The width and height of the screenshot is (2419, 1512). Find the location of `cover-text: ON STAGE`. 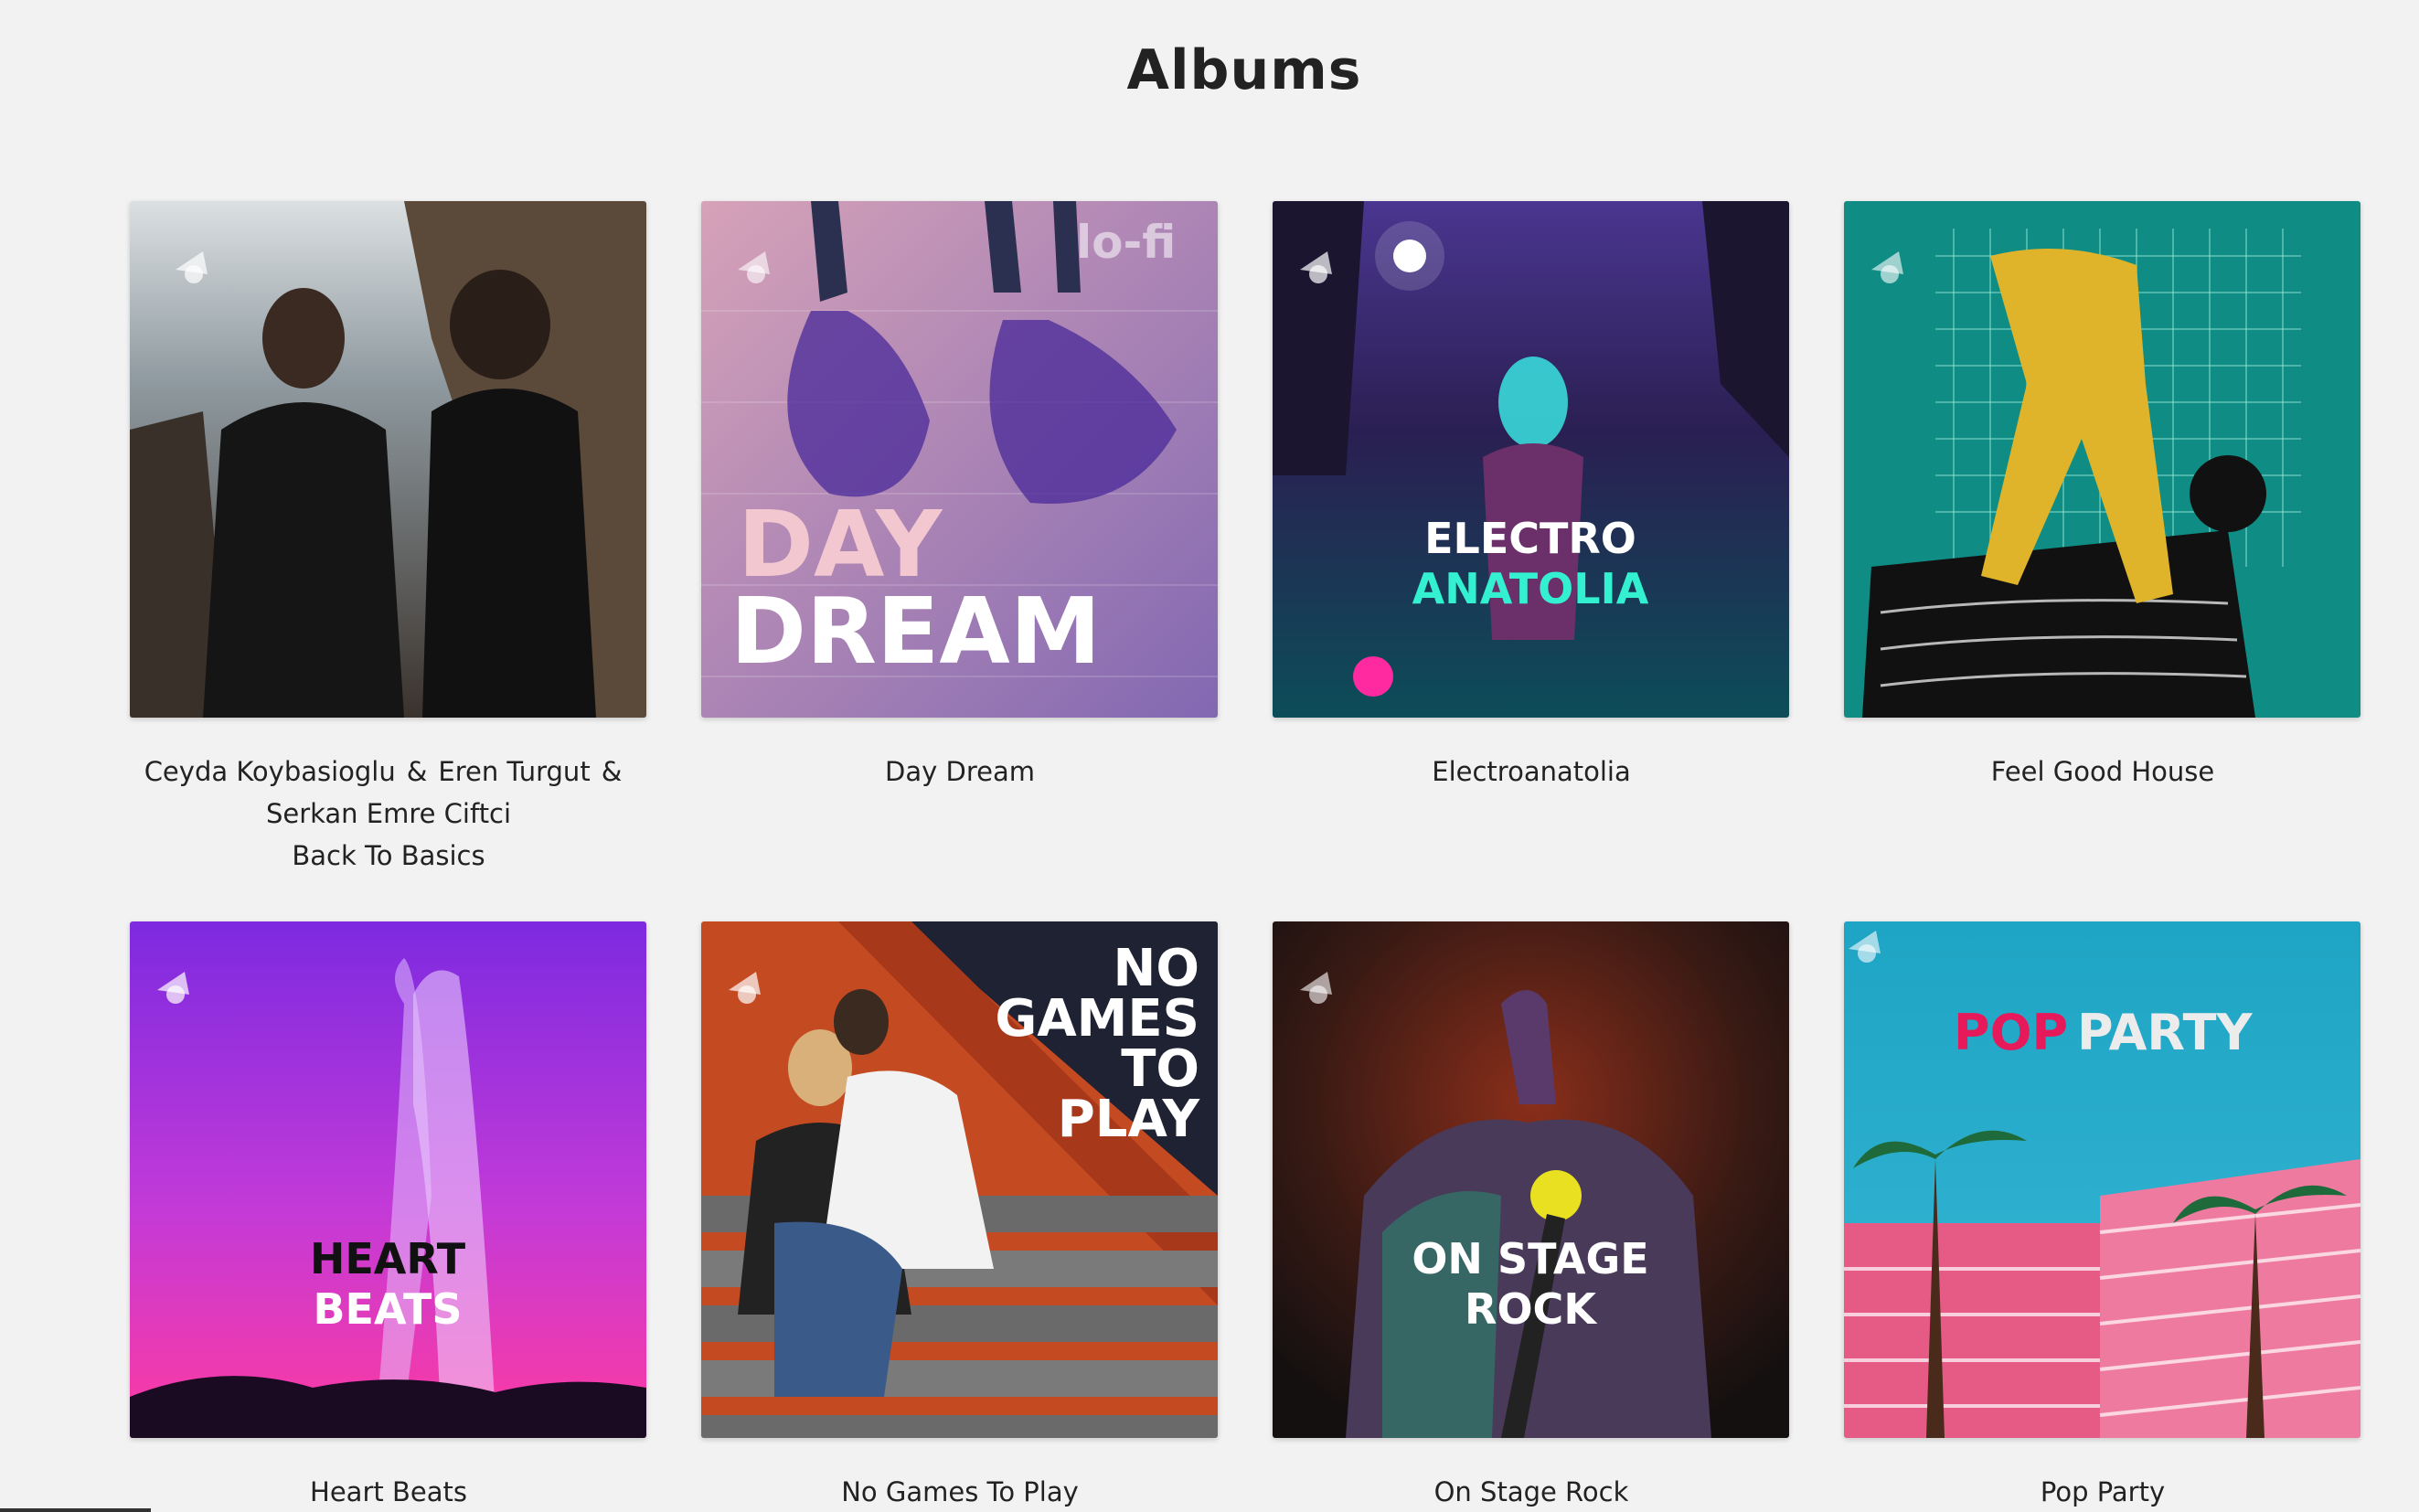

cover-text: ON STAGE is located at coordinates (1530, 1258).